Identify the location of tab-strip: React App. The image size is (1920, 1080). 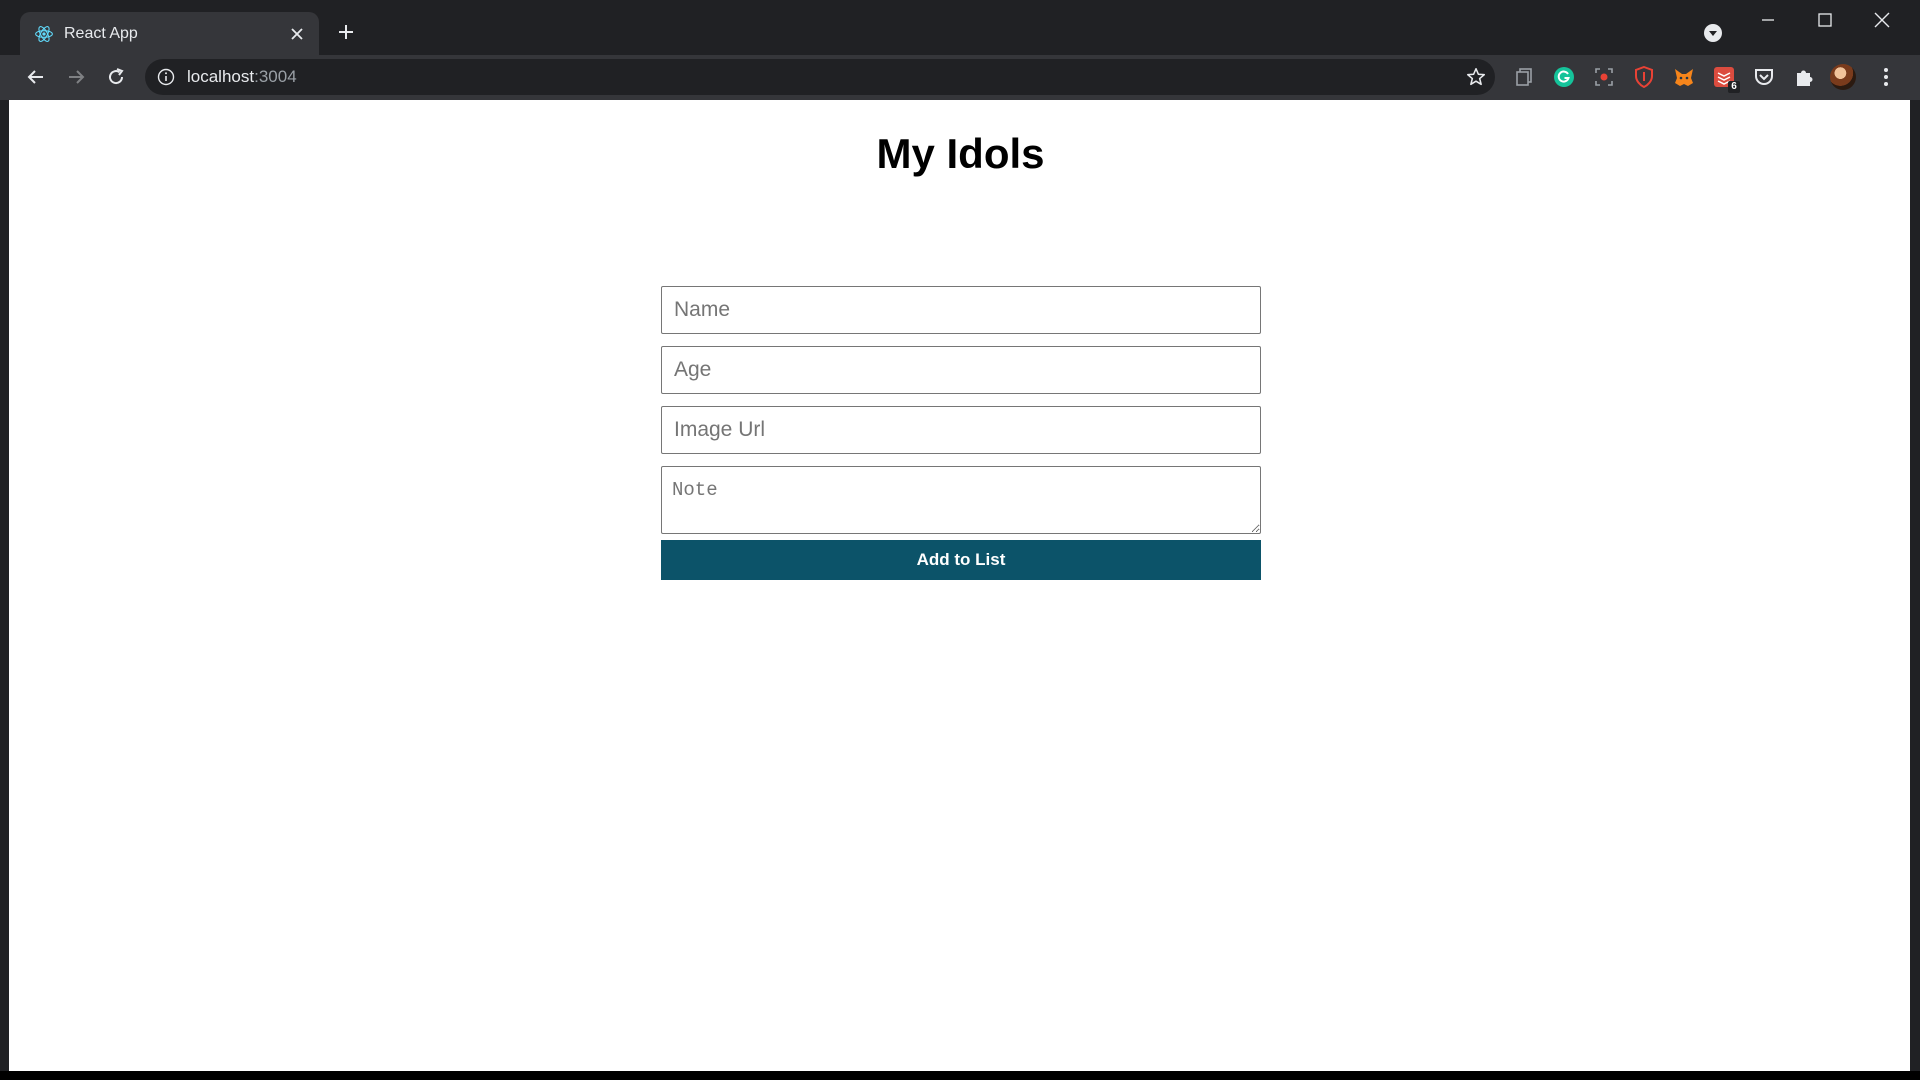
(960, 27).